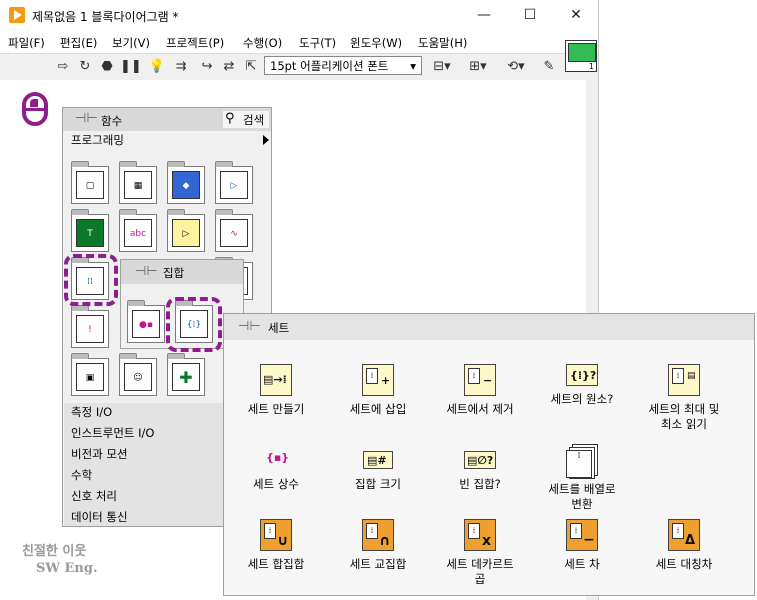 The image size is (757, 600). Describe the element at coordinates (329, 66) in the screenshot. I see `font-select-value: 15pt 어플리케이션 폰트` at that location.